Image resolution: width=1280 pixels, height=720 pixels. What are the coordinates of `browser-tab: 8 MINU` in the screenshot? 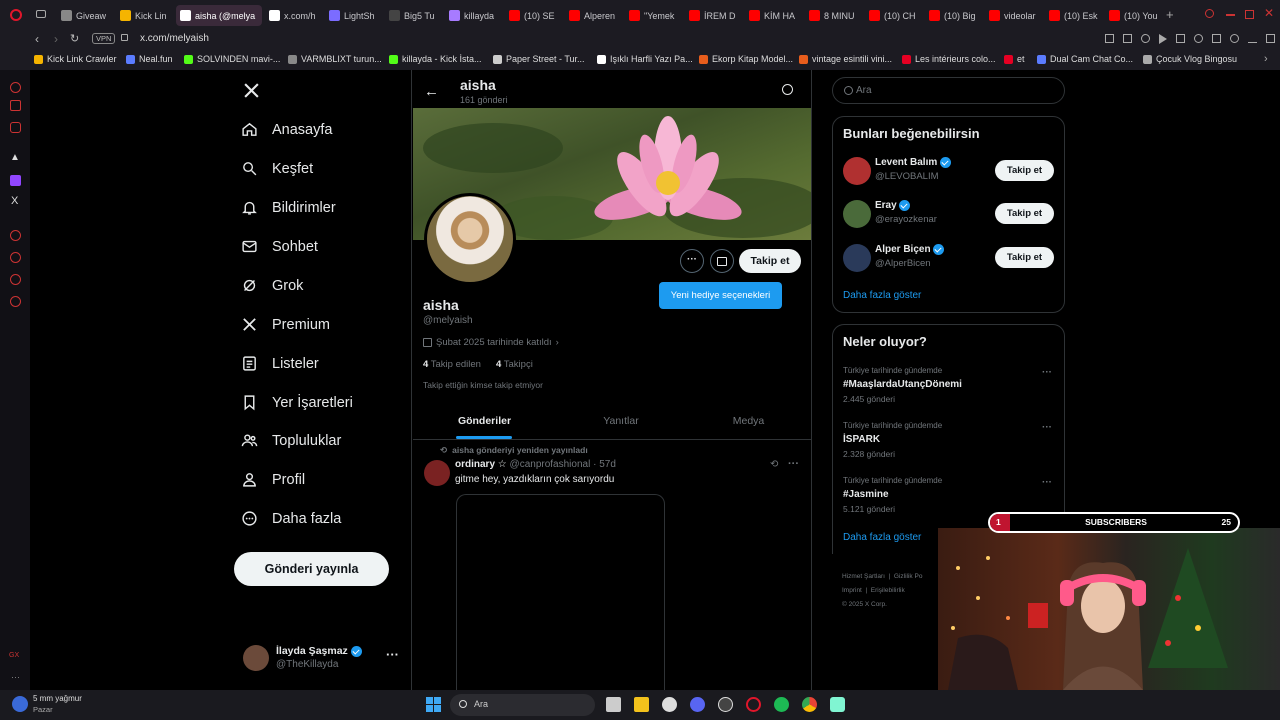 It's located at (833, 15).